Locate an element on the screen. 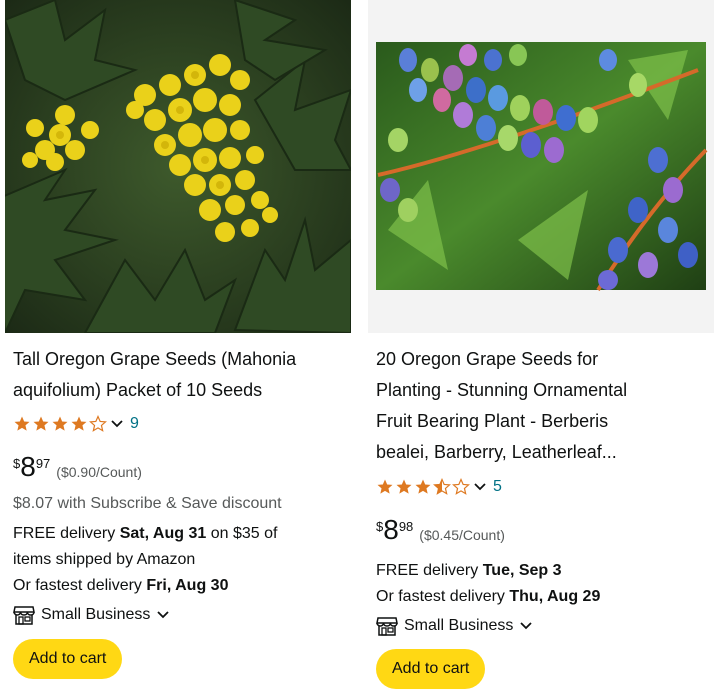 Image resolution: width=720 pixels, height=699 pixels. title-line: 20 Oregon Grape Seeds for is located at coordinates (541, 359).